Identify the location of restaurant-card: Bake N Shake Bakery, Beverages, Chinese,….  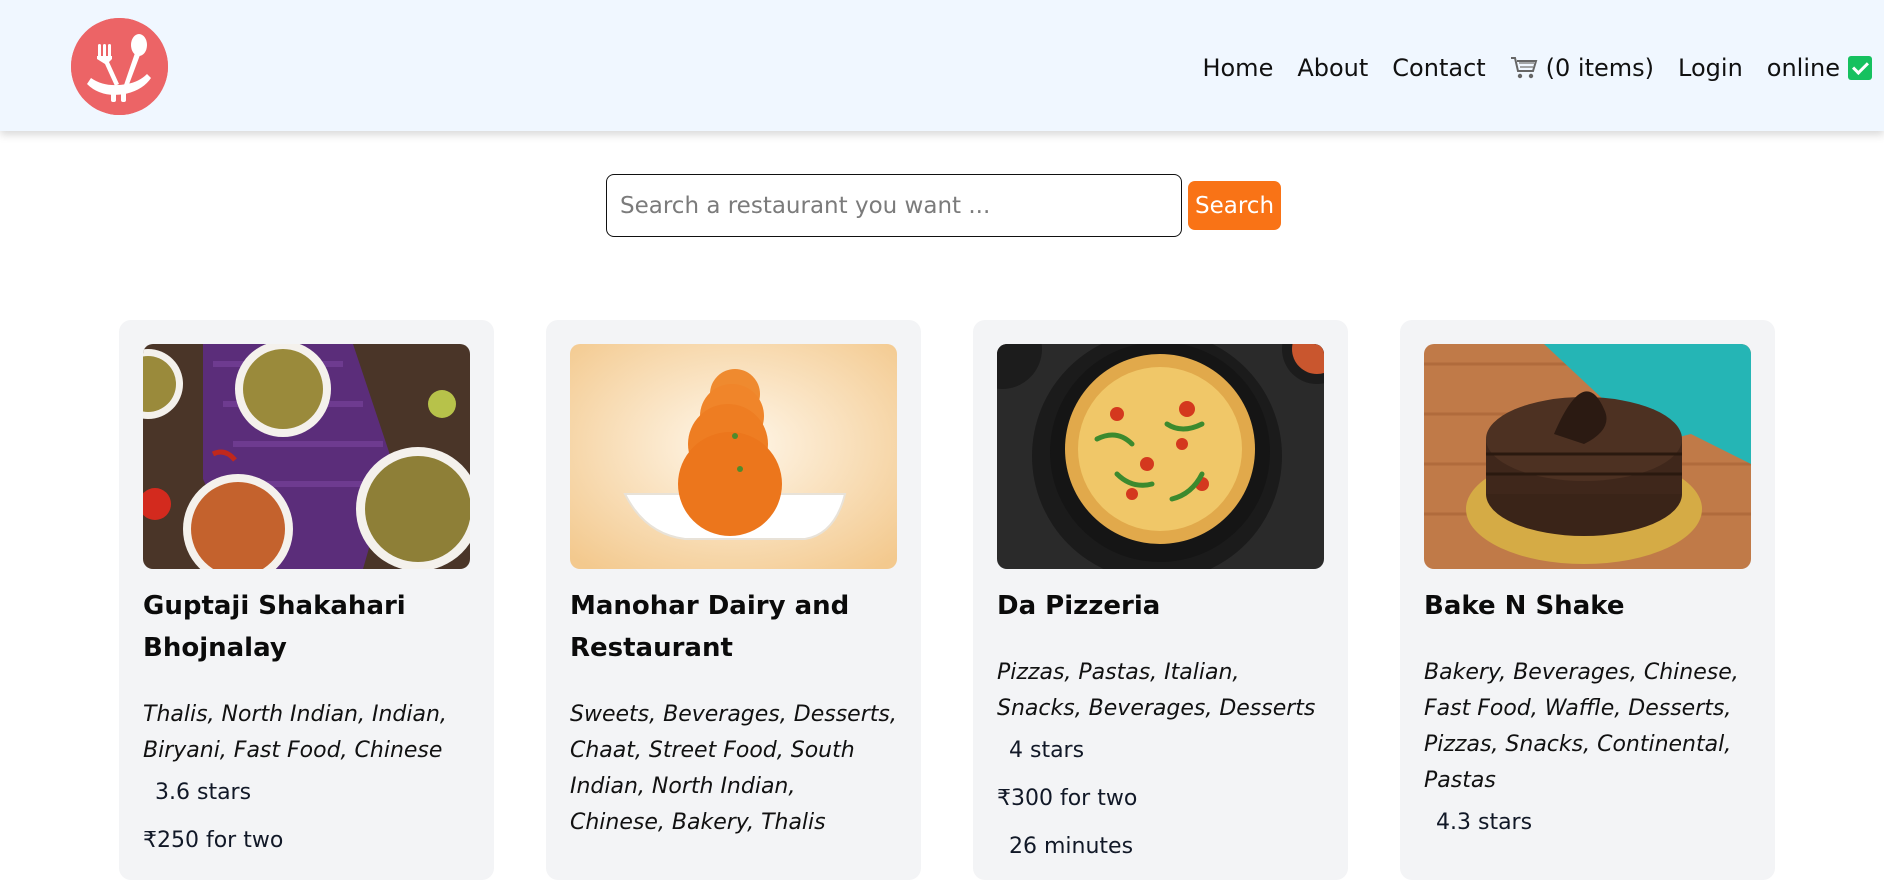
(1587, 600).